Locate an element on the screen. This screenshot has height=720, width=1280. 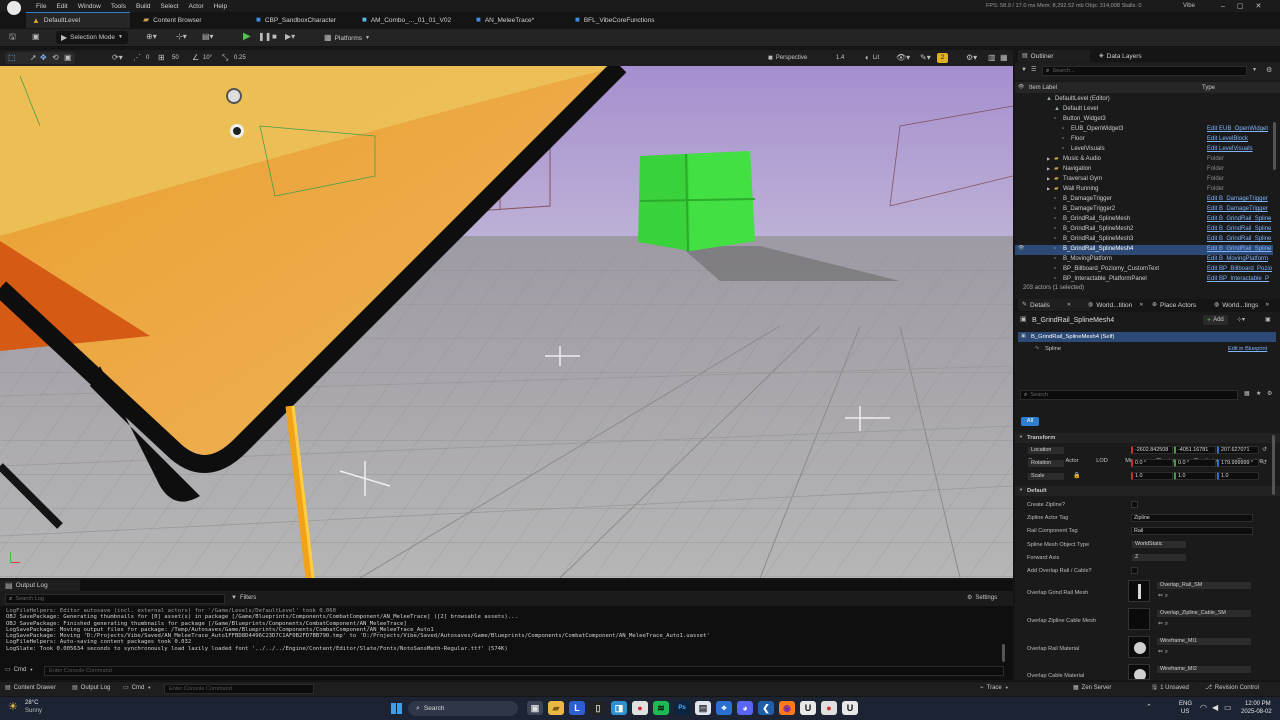
location-y: -4051.16781 is located at coordinates (1195, 450).